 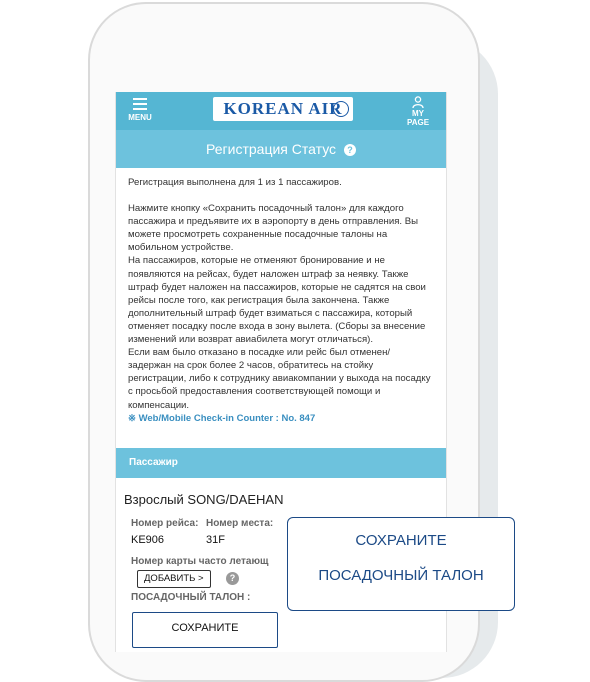 I want to click on logo-text: KOREAN AIR, so click(x=283, y=108).